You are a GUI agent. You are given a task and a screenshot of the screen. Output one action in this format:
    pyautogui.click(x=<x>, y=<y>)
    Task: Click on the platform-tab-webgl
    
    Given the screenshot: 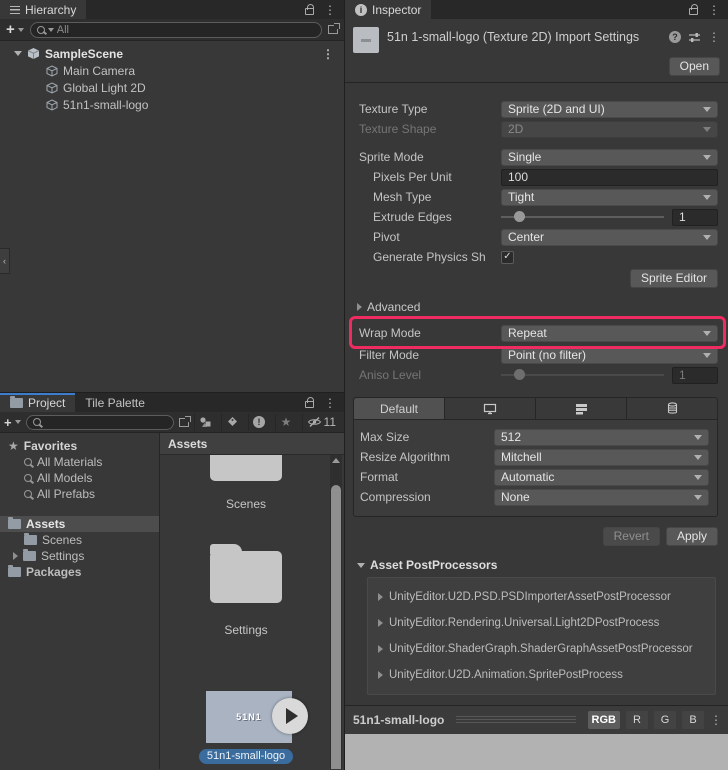 What is the action you would take?
    pyautogui.click(x=672, y=408)
    